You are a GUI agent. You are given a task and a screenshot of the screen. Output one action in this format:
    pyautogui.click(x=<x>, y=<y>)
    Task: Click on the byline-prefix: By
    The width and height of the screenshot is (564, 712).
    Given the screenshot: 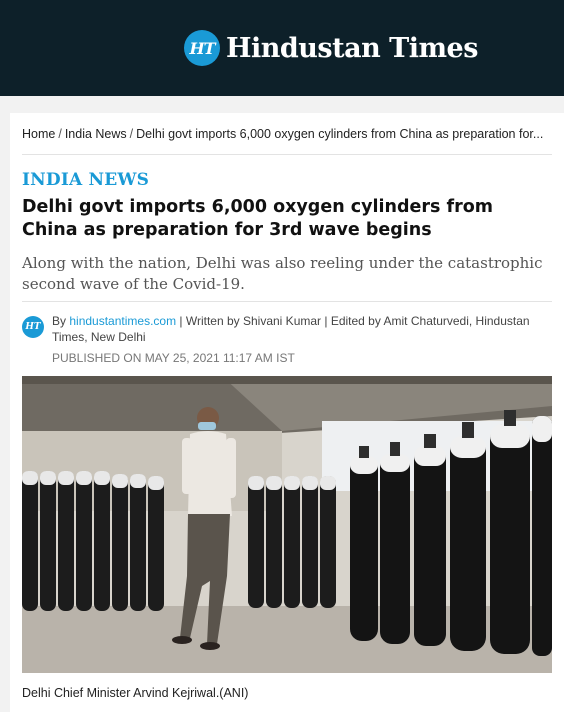 What is the action you would take?
    pyautogui.click(x=59, y=321)
    